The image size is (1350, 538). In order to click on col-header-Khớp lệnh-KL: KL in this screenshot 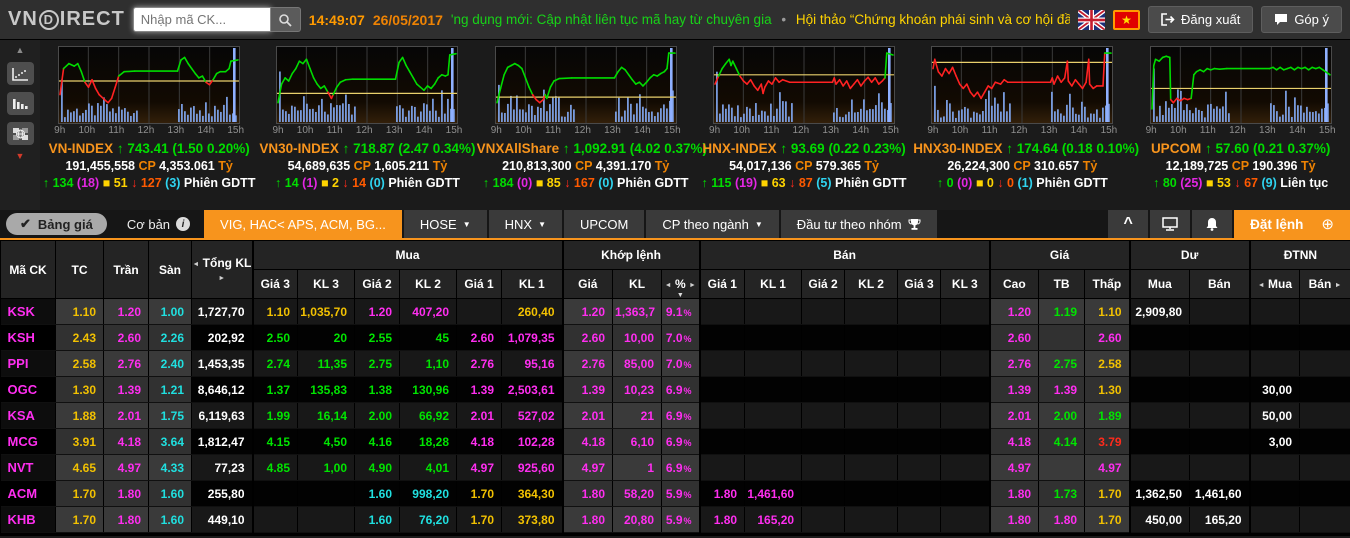, I will do `click(637, 284)`.